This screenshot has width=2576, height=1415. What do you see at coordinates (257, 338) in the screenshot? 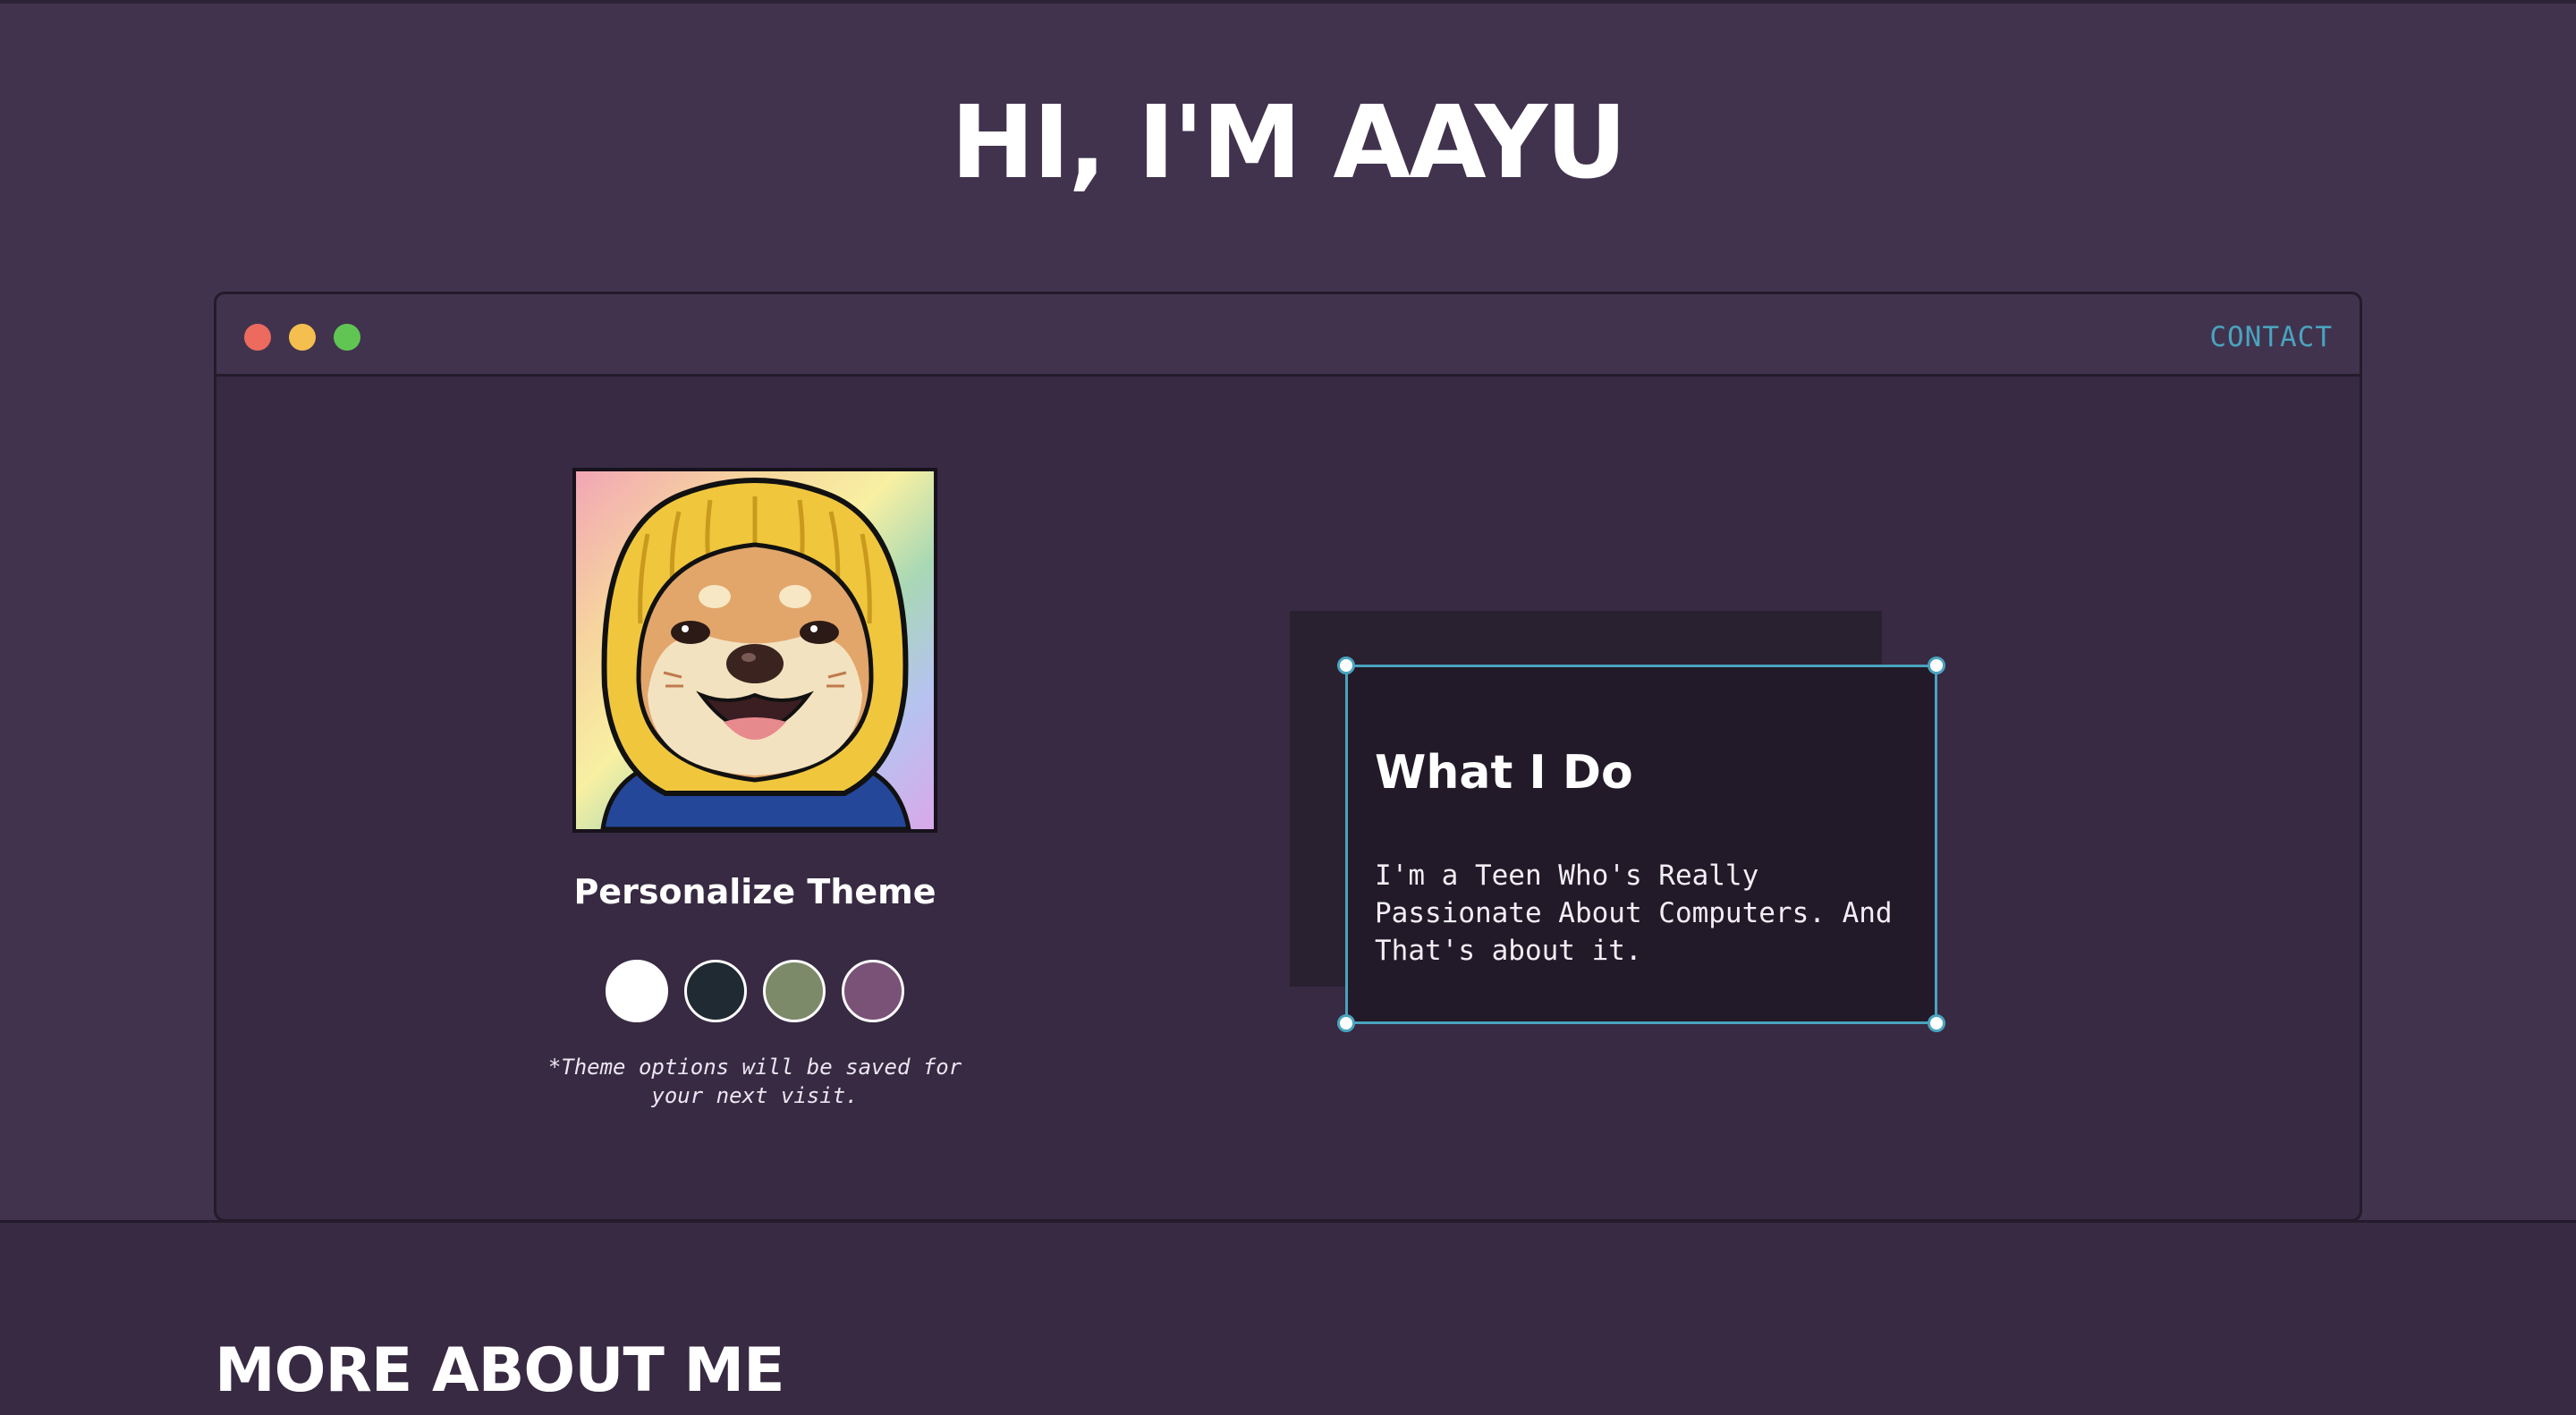
I see `close-window-button` at bounding box center [257, 338].